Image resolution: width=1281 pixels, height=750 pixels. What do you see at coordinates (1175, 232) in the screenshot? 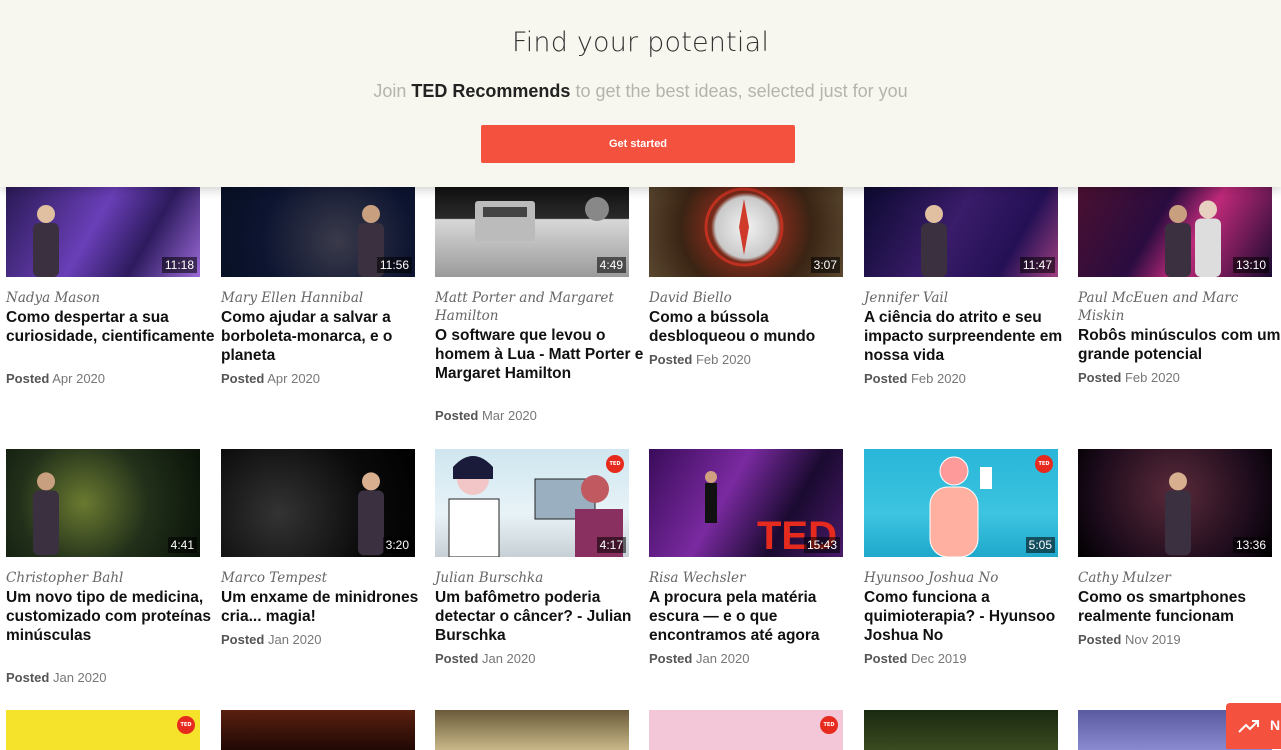
I see `talk-thumbnail: 13:10` at bounding box center [1175, 232].